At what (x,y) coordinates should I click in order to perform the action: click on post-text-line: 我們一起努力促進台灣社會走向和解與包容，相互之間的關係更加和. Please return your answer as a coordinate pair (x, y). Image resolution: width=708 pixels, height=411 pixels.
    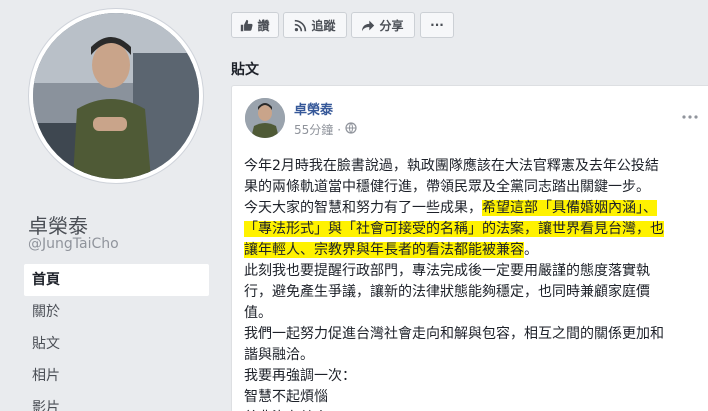
    Looking at the image, I should click on (473, 334).